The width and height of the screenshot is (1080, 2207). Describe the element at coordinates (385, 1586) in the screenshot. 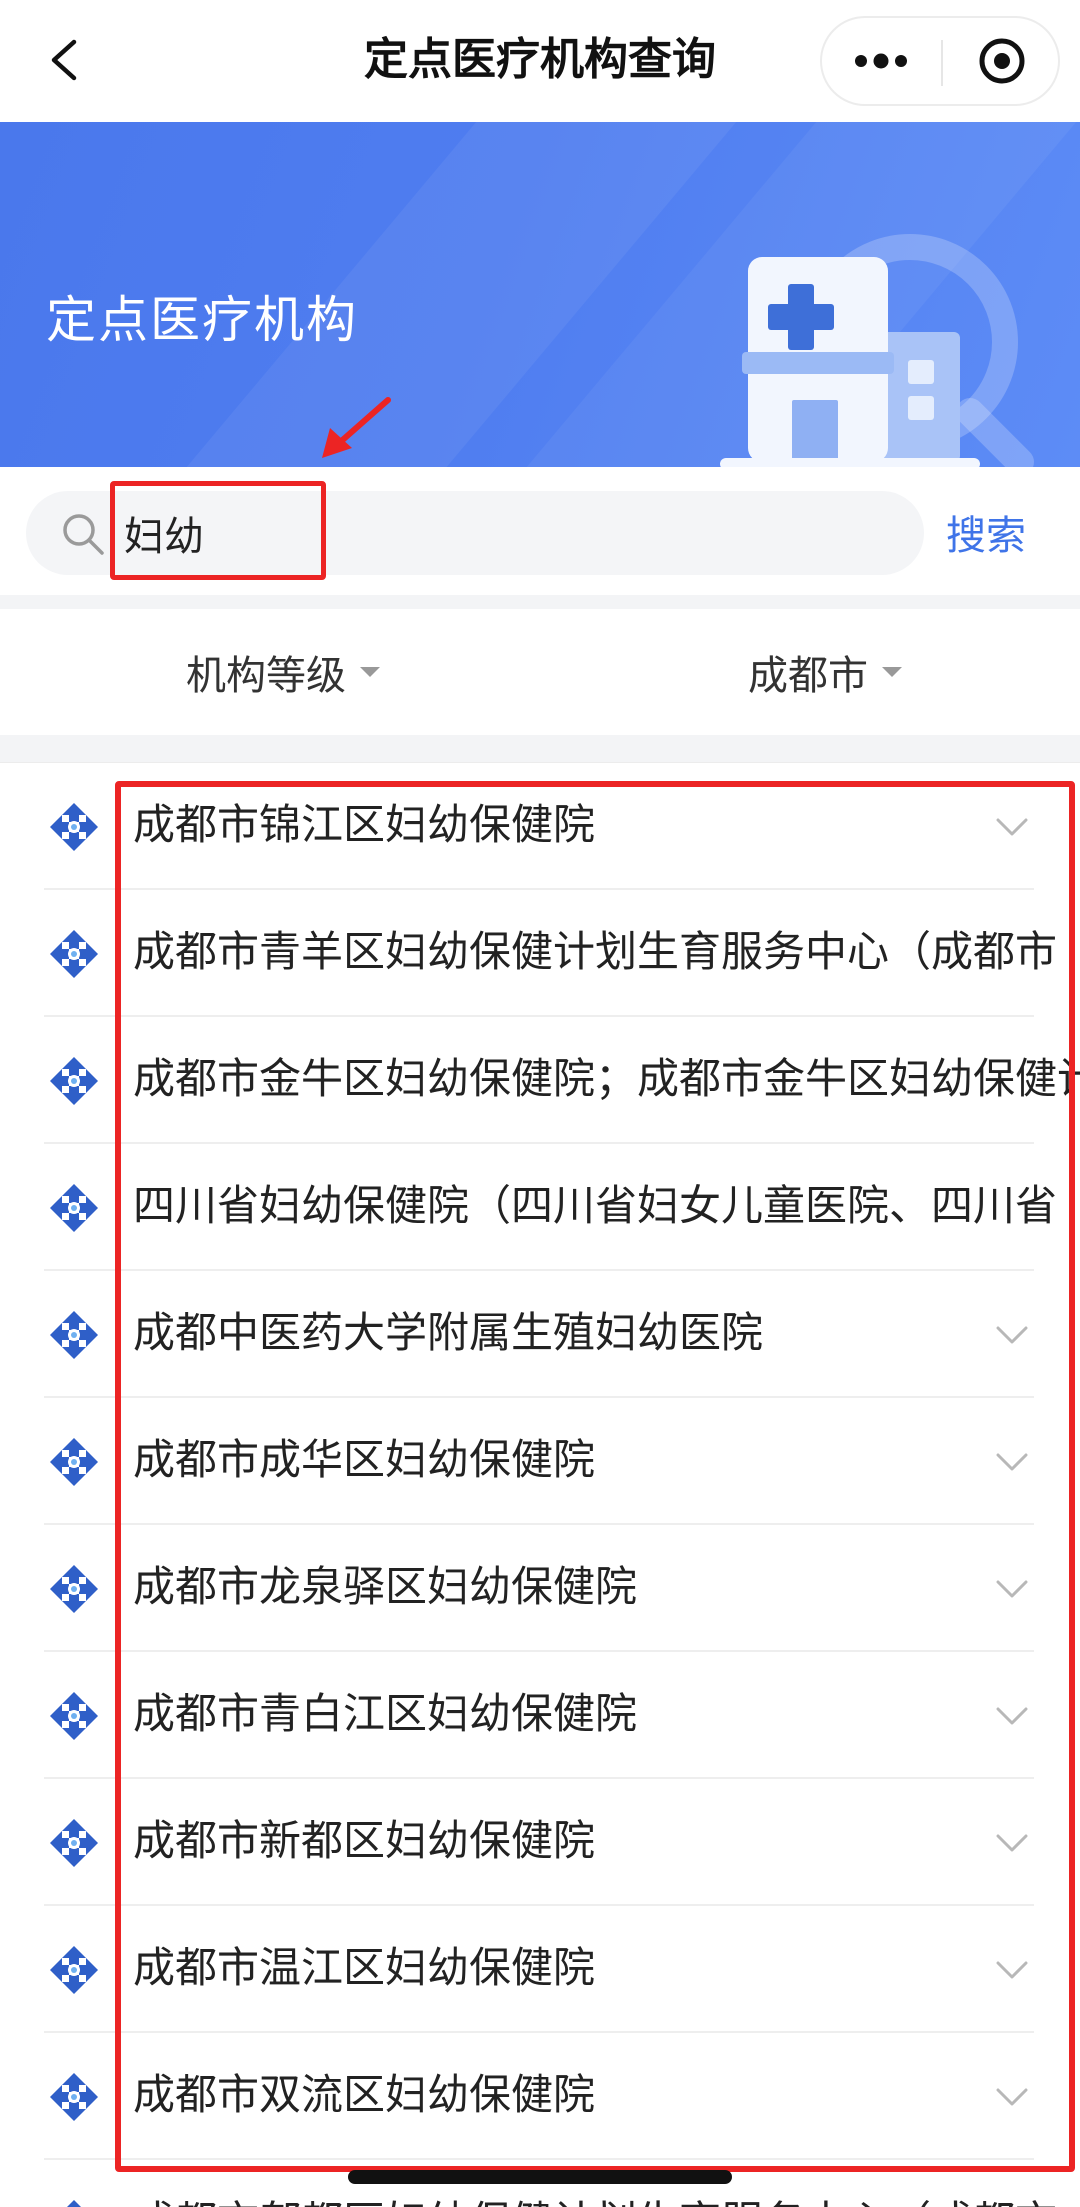

I see `institution-name: 成都市龙泉驿区妇幼保健院` at that location.